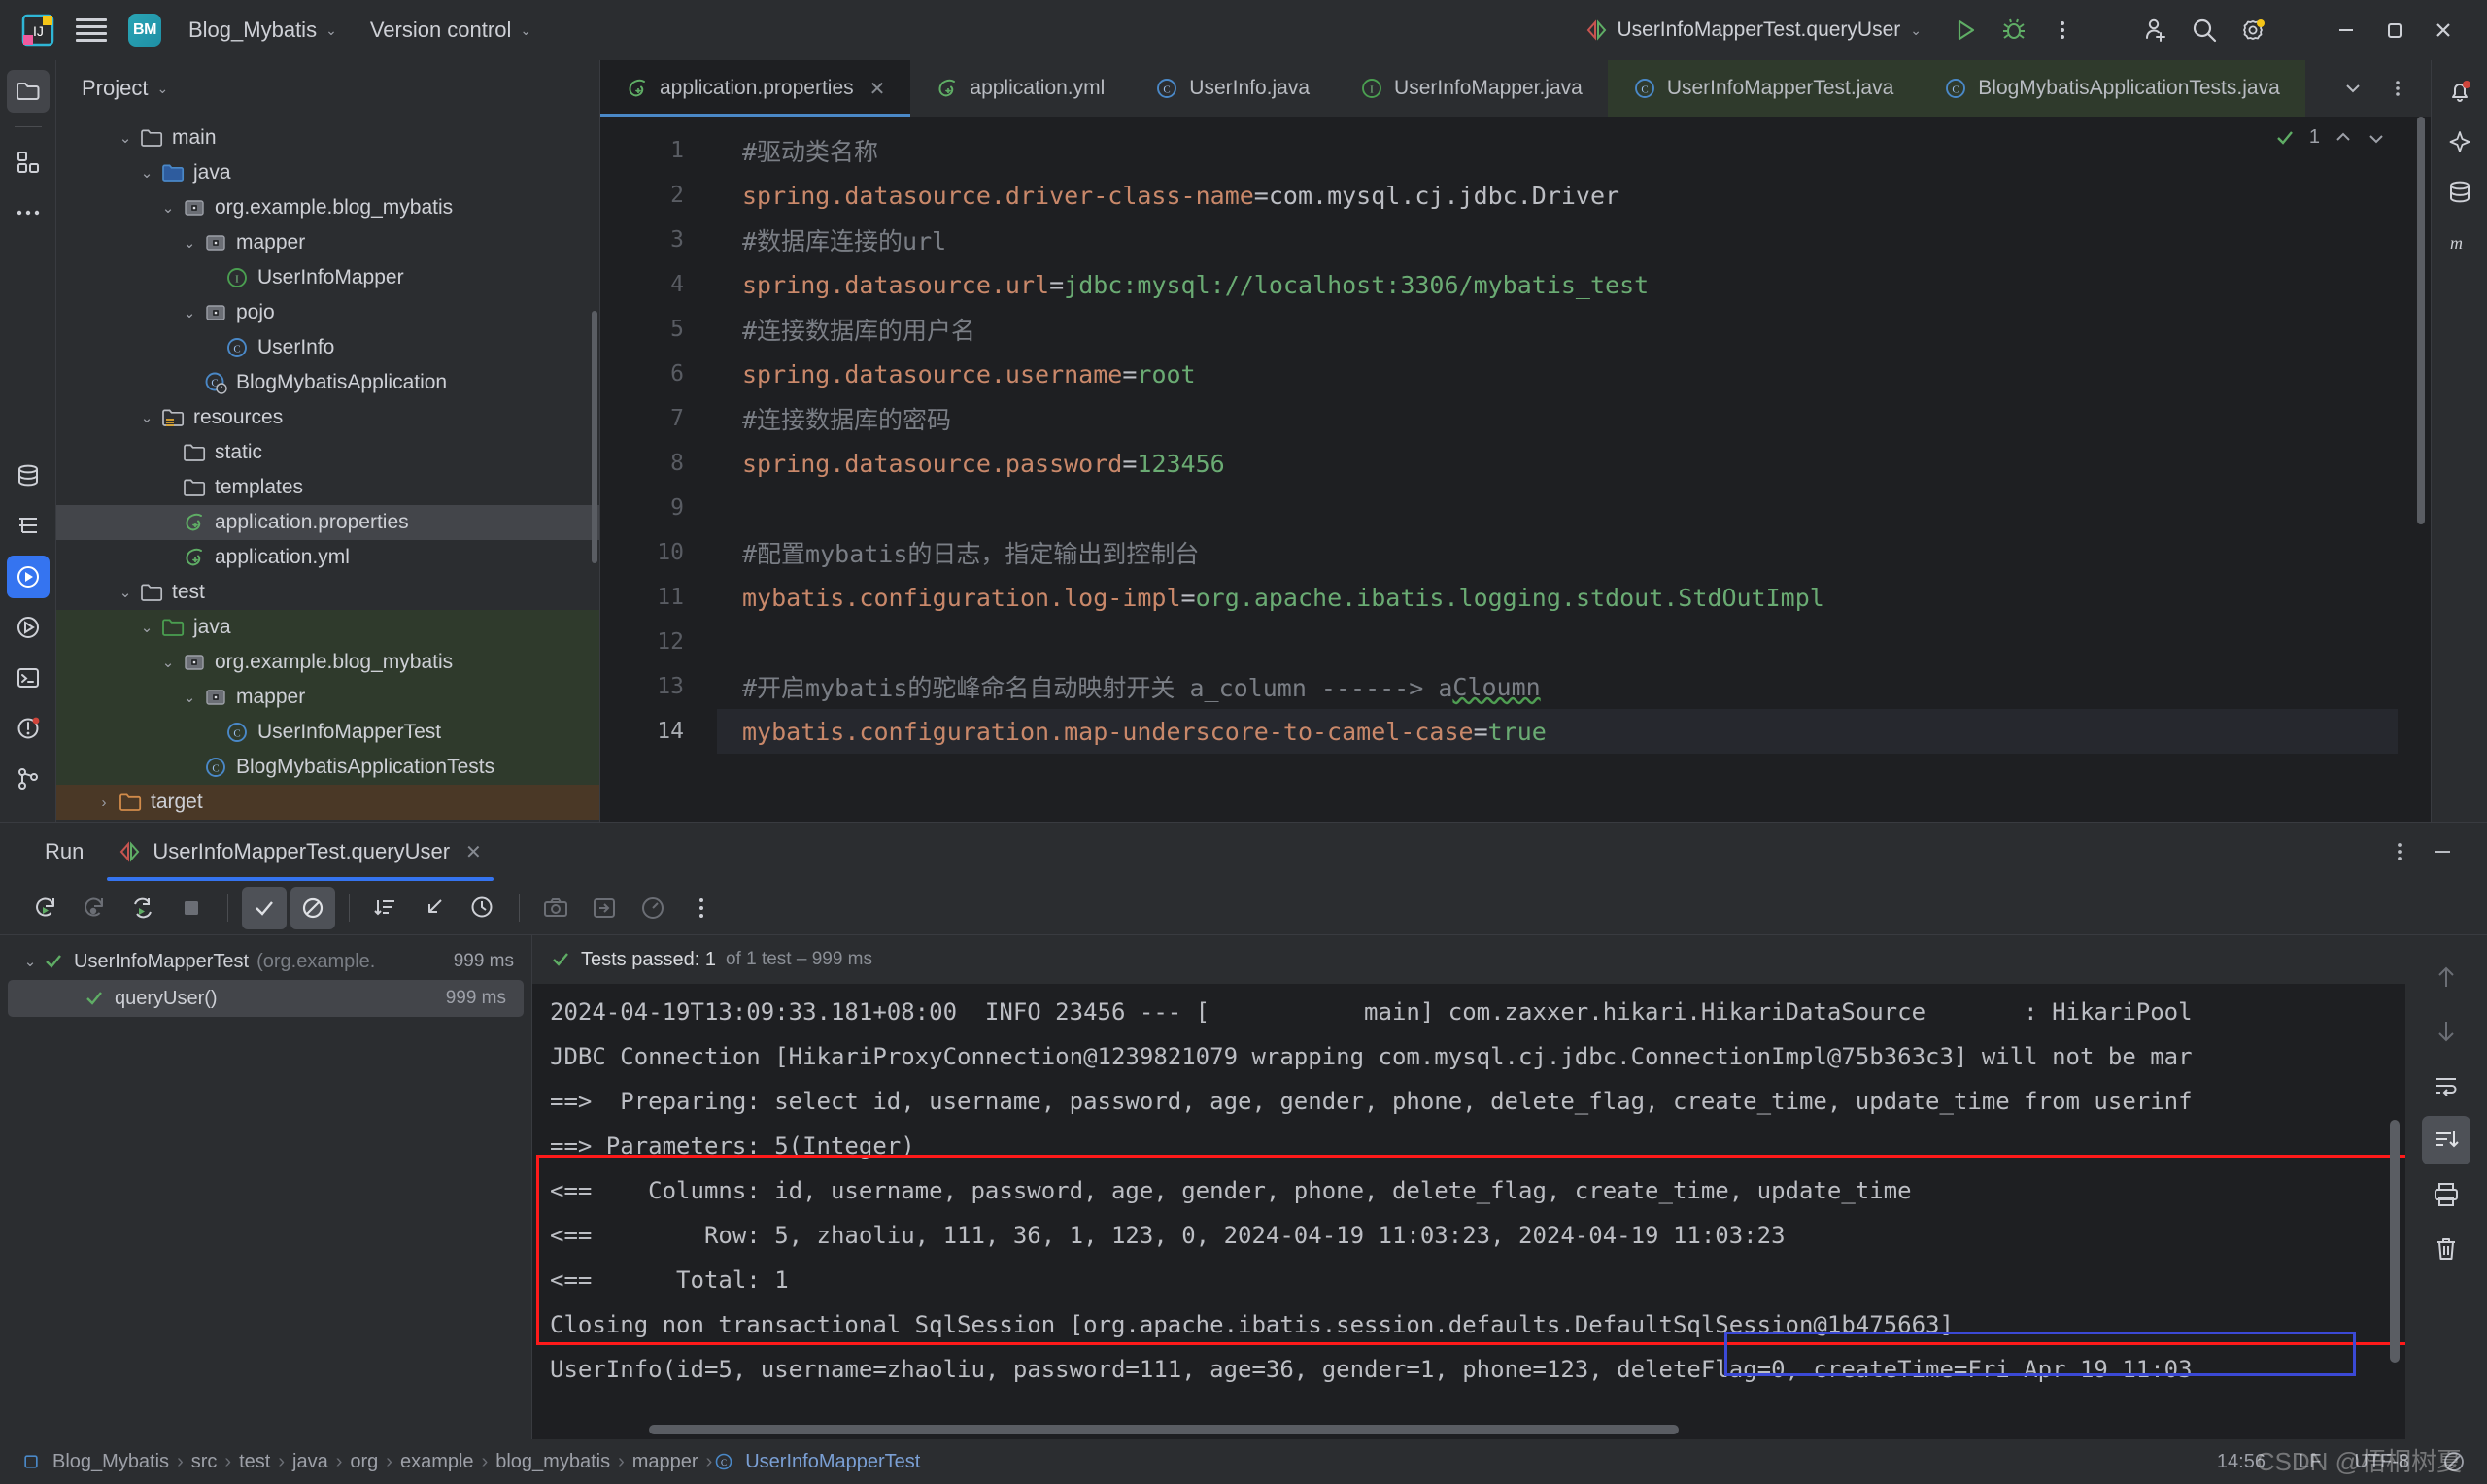 This screenshot has height=1484, width=2487. Describe the element at coordinates (204, 1462) in the screenshot. I see `breadcrumb-item: src` at that location.